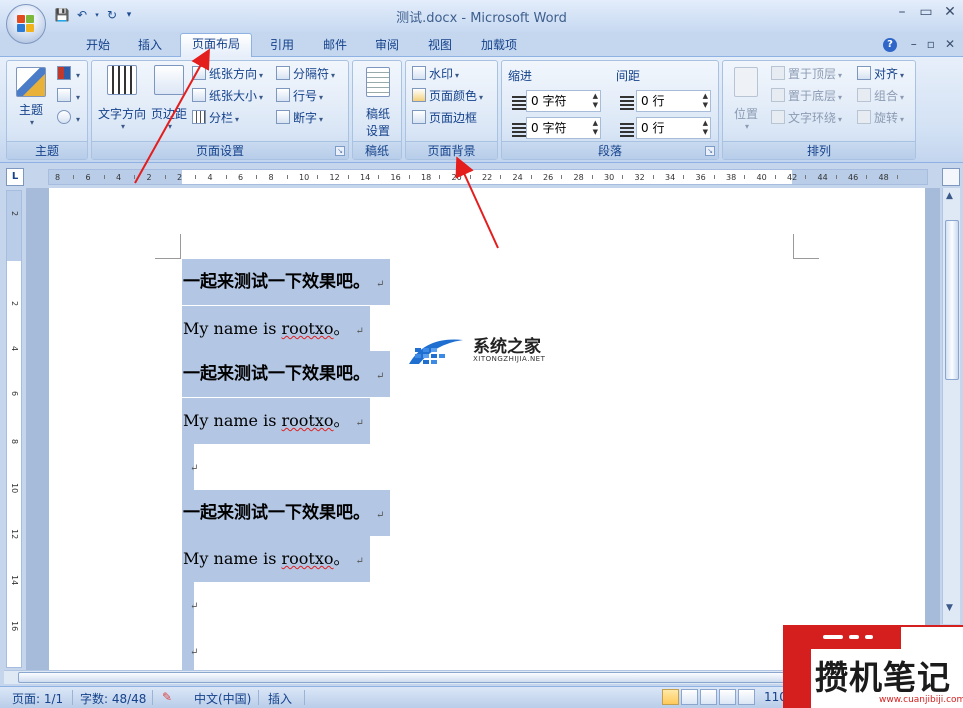  What do you see at coordinates (299, 118) in the screenshot?
I see `hyphenation-button: 断字 ▾` at bounding box center [299, 118].